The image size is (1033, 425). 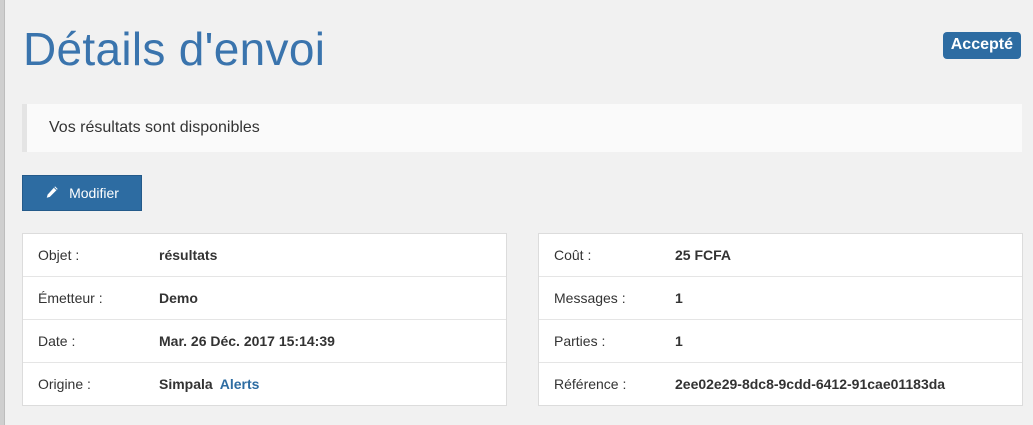 What do you see at coordinates (590, 384) in the screenshot?
I see `detail-label: Référence :` at bounding box center [590, 384].